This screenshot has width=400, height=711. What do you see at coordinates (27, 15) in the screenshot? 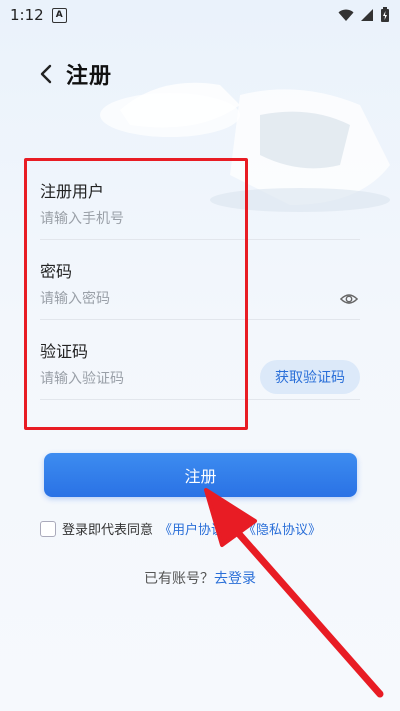
I see `status-time: 1:12` at bounding box center [27, 15].